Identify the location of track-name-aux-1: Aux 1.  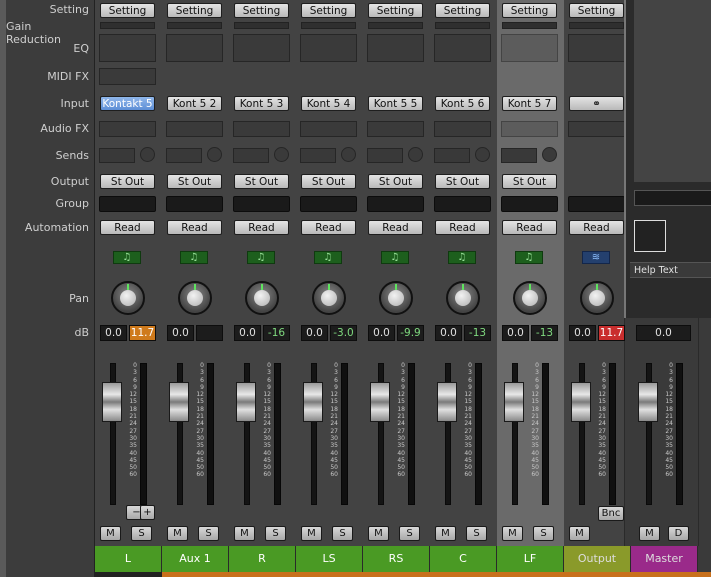
(195, 559).